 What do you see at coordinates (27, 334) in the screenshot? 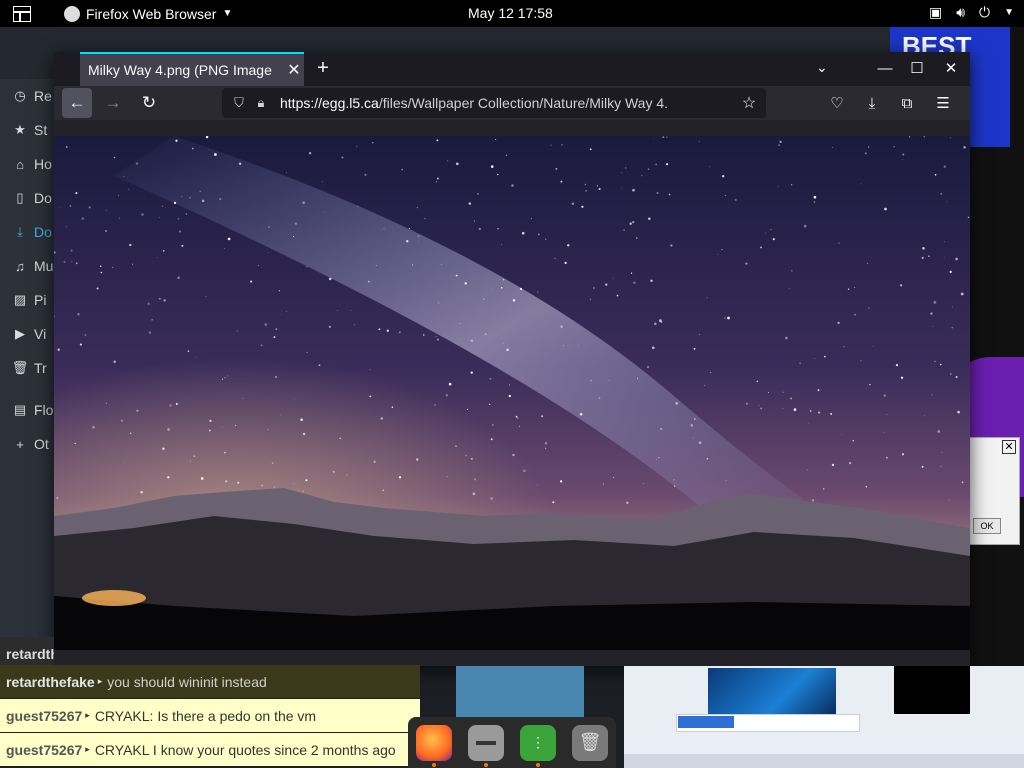
I see `sidebar-item-videos: ▶ Vi` at bounding box center [27, 334].